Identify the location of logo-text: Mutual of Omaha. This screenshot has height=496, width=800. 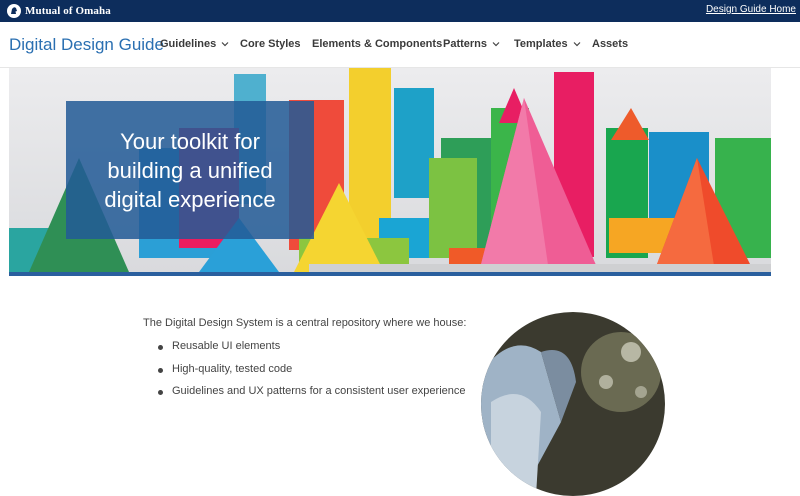
(68, 11).